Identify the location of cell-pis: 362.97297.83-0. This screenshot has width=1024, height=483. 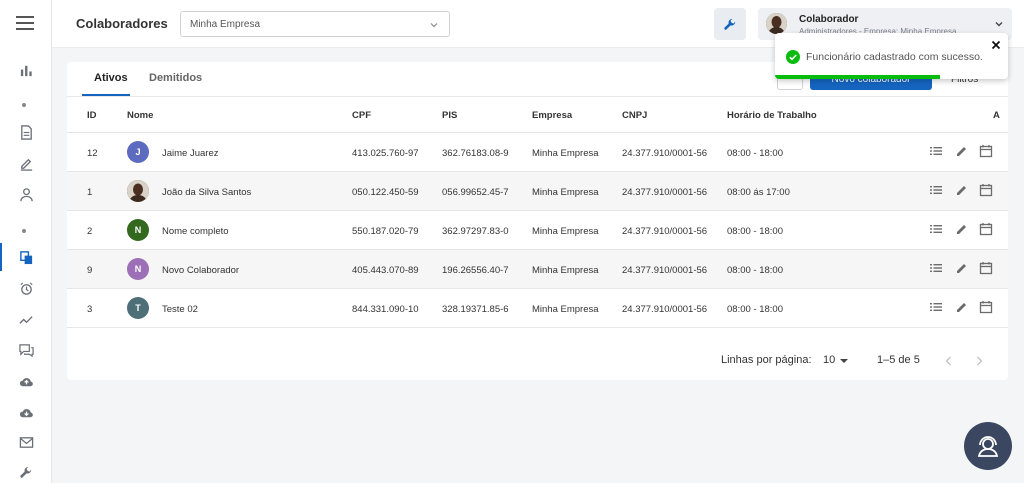
(475, 231).